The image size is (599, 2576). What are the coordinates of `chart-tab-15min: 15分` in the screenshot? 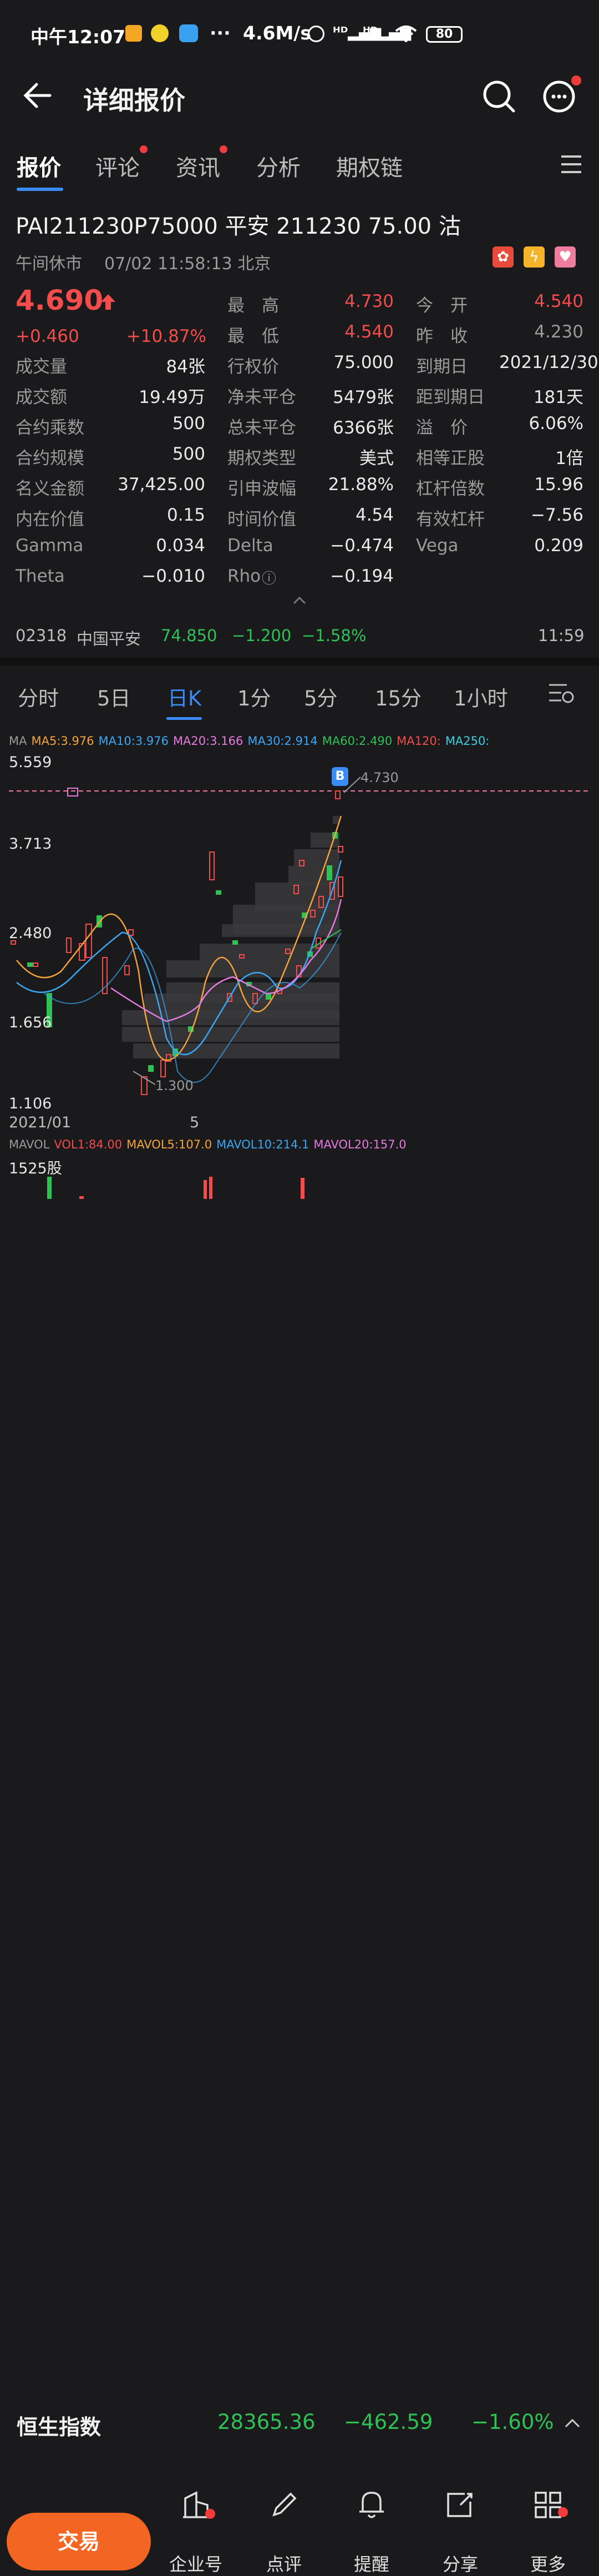 It's located at (398, 697).